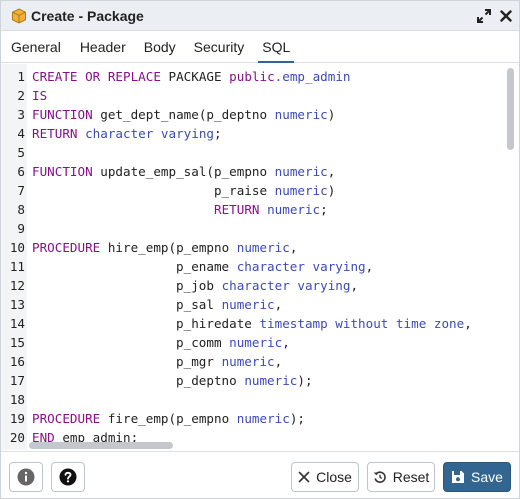 The image size is (520, 499). Describe the element at coordinates (17, 380) in the screenshot. I see `line-number: 17` at that location.